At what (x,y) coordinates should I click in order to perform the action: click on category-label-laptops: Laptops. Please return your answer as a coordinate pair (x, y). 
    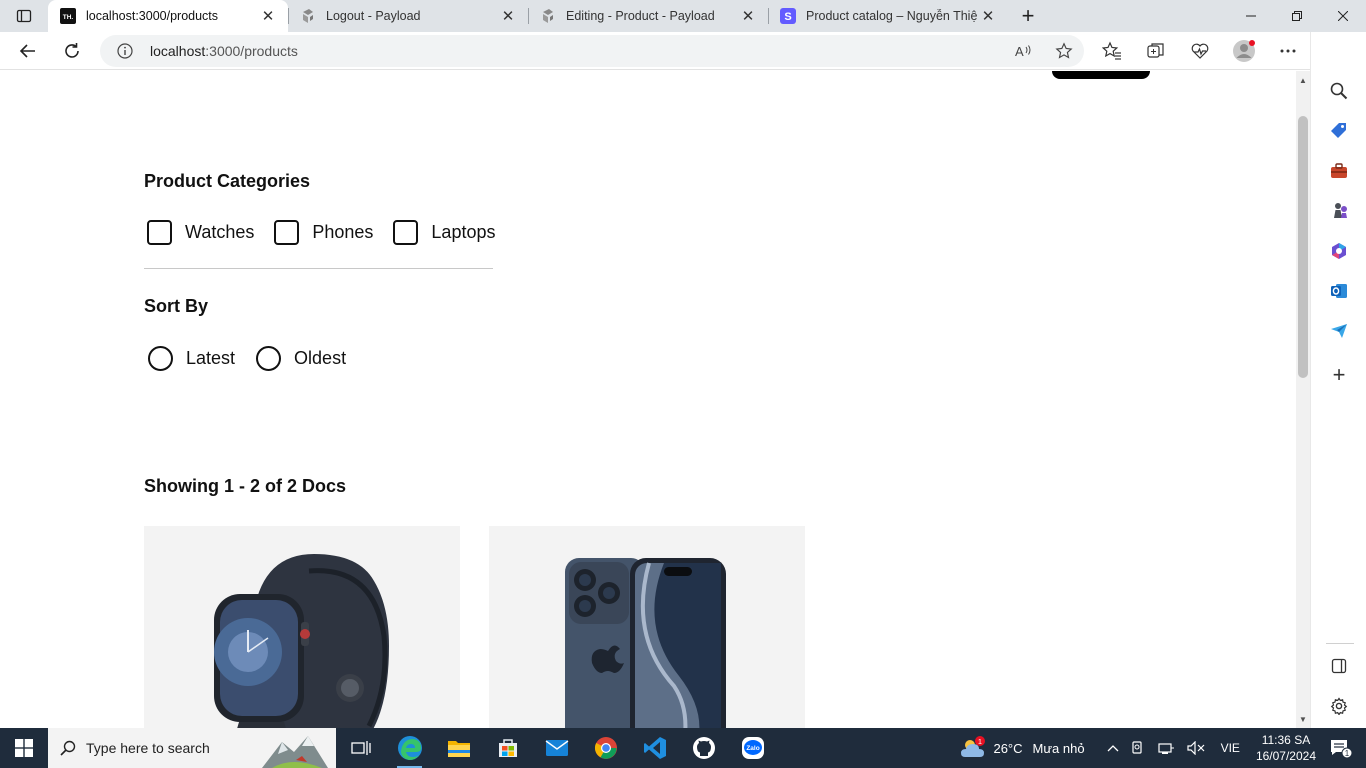
    Looking at the image, I should click on (463, 232).